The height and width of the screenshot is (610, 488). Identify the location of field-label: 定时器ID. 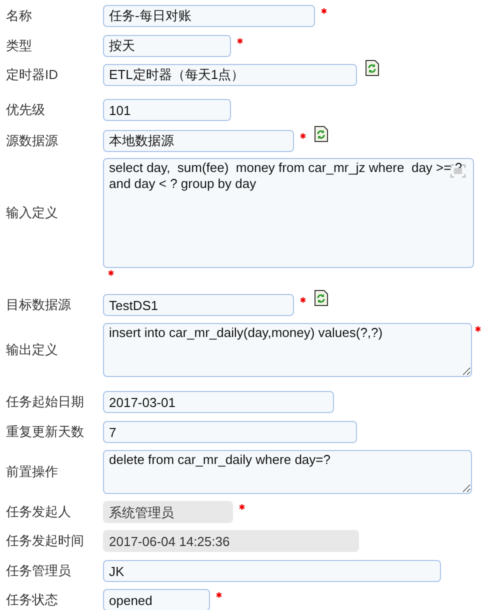
(32, 75).